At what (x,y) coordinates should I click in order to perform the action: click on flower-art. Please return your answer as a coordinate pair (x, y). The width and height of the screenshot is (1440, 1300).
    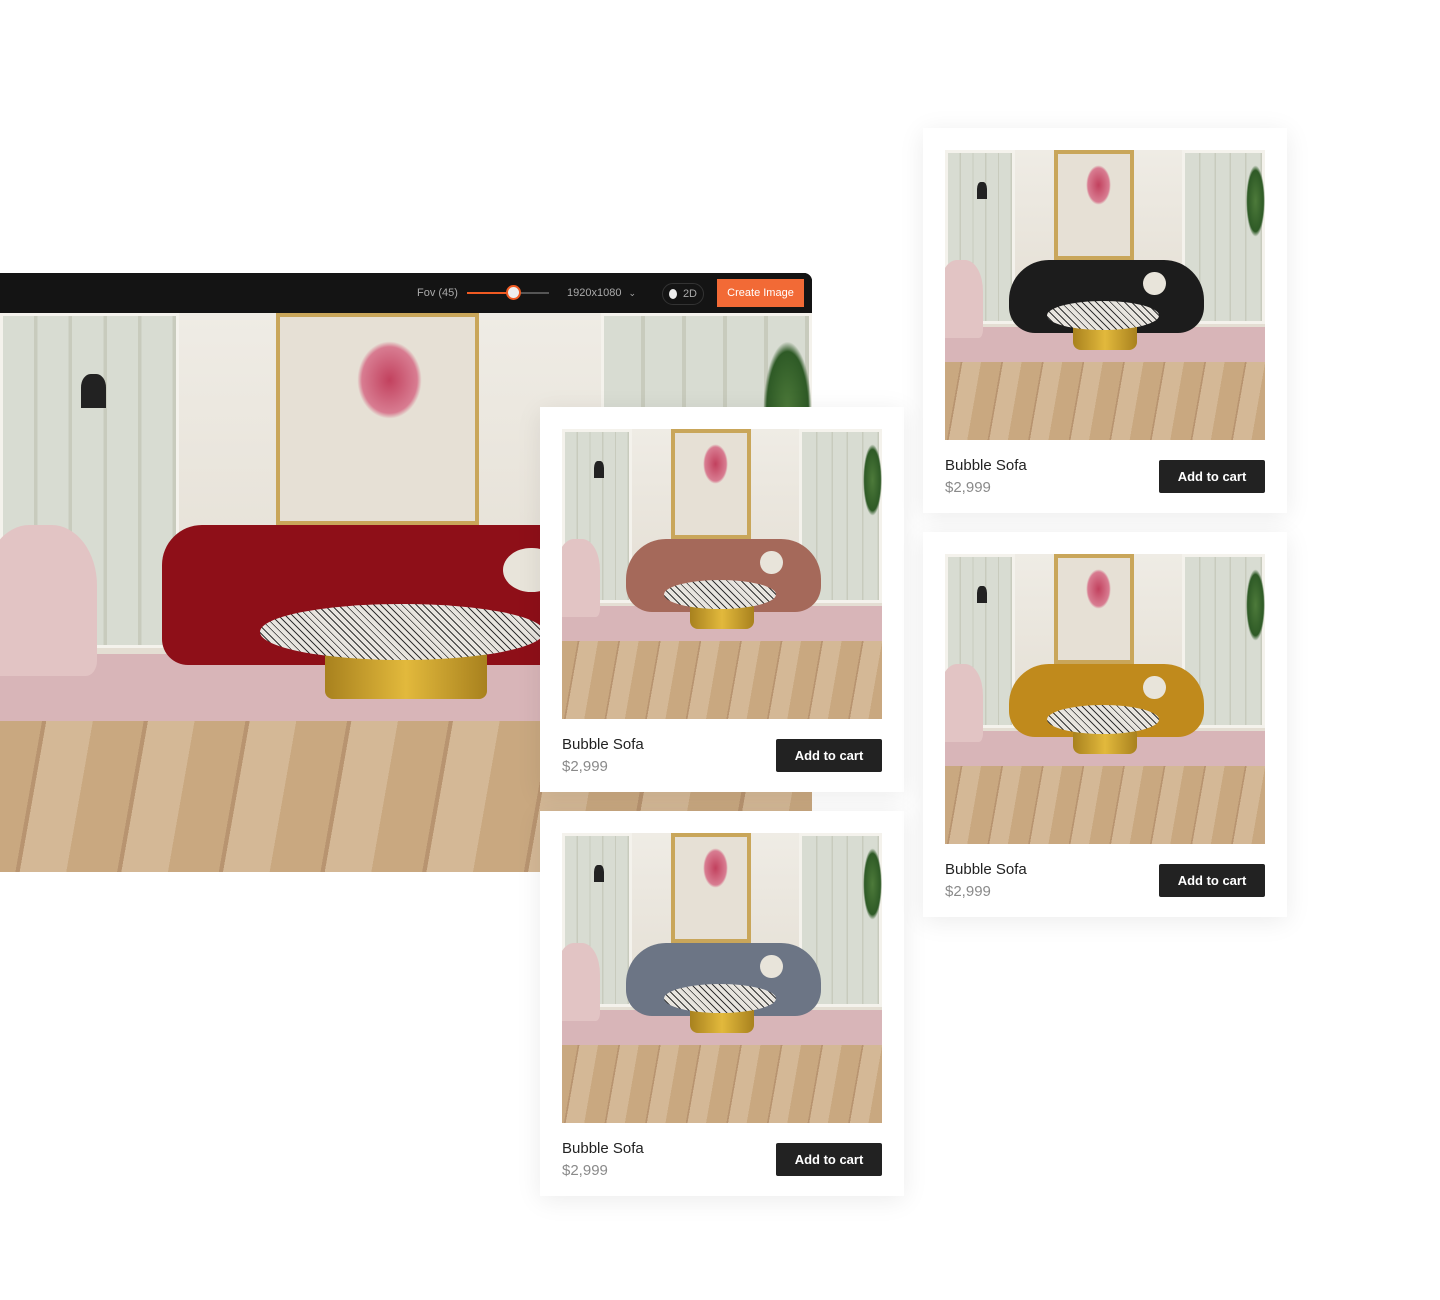
    Looking at the image, I should click on (390, 380).